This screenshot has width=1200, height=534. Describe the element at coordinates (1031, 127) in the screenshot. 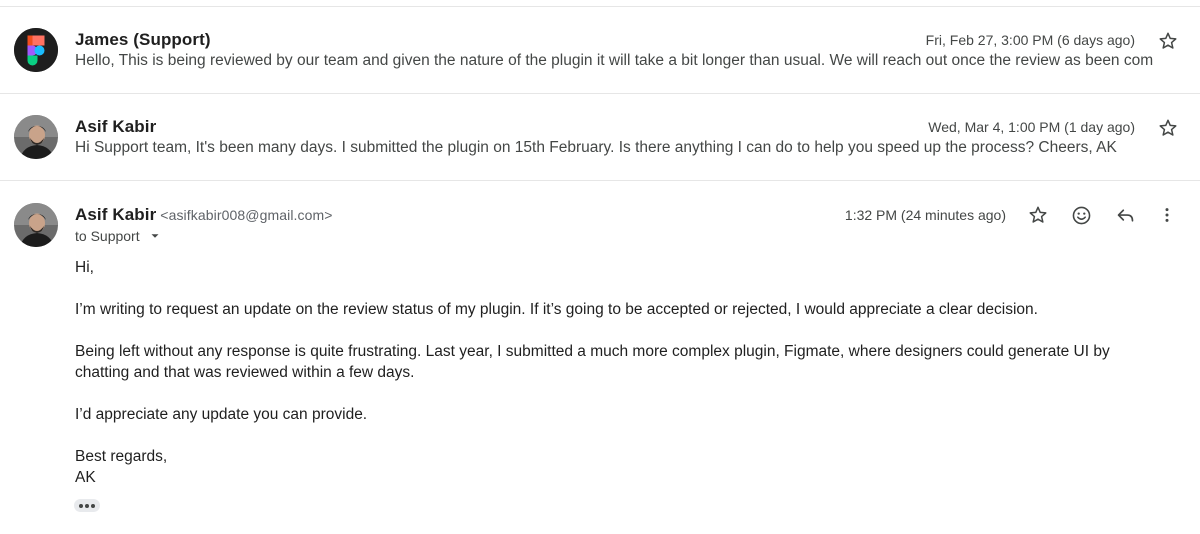

I see `message-date: Wed, Mar 4, 1:00 PM (1 day ago)` at that location.